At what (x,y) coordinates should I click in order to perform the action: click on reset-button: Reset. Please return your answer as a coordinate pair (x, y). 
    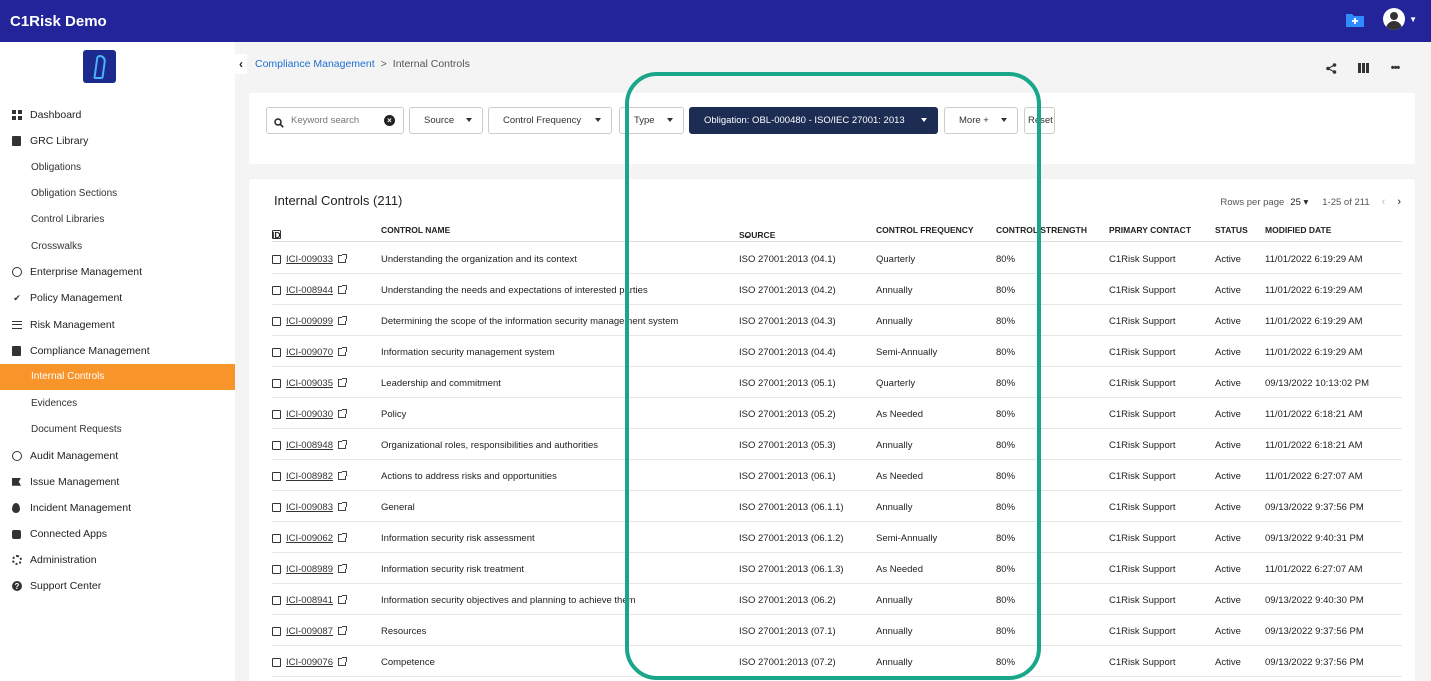
    Looking at the image, I should click on (1039, 120).